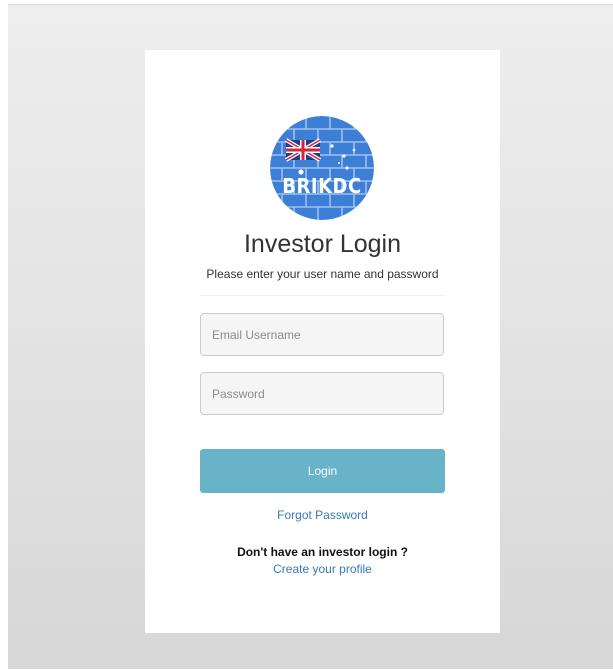 The width and height of the screenshot is (613, 670). I want to click on page-title: Investor Login, so click(322, 244).